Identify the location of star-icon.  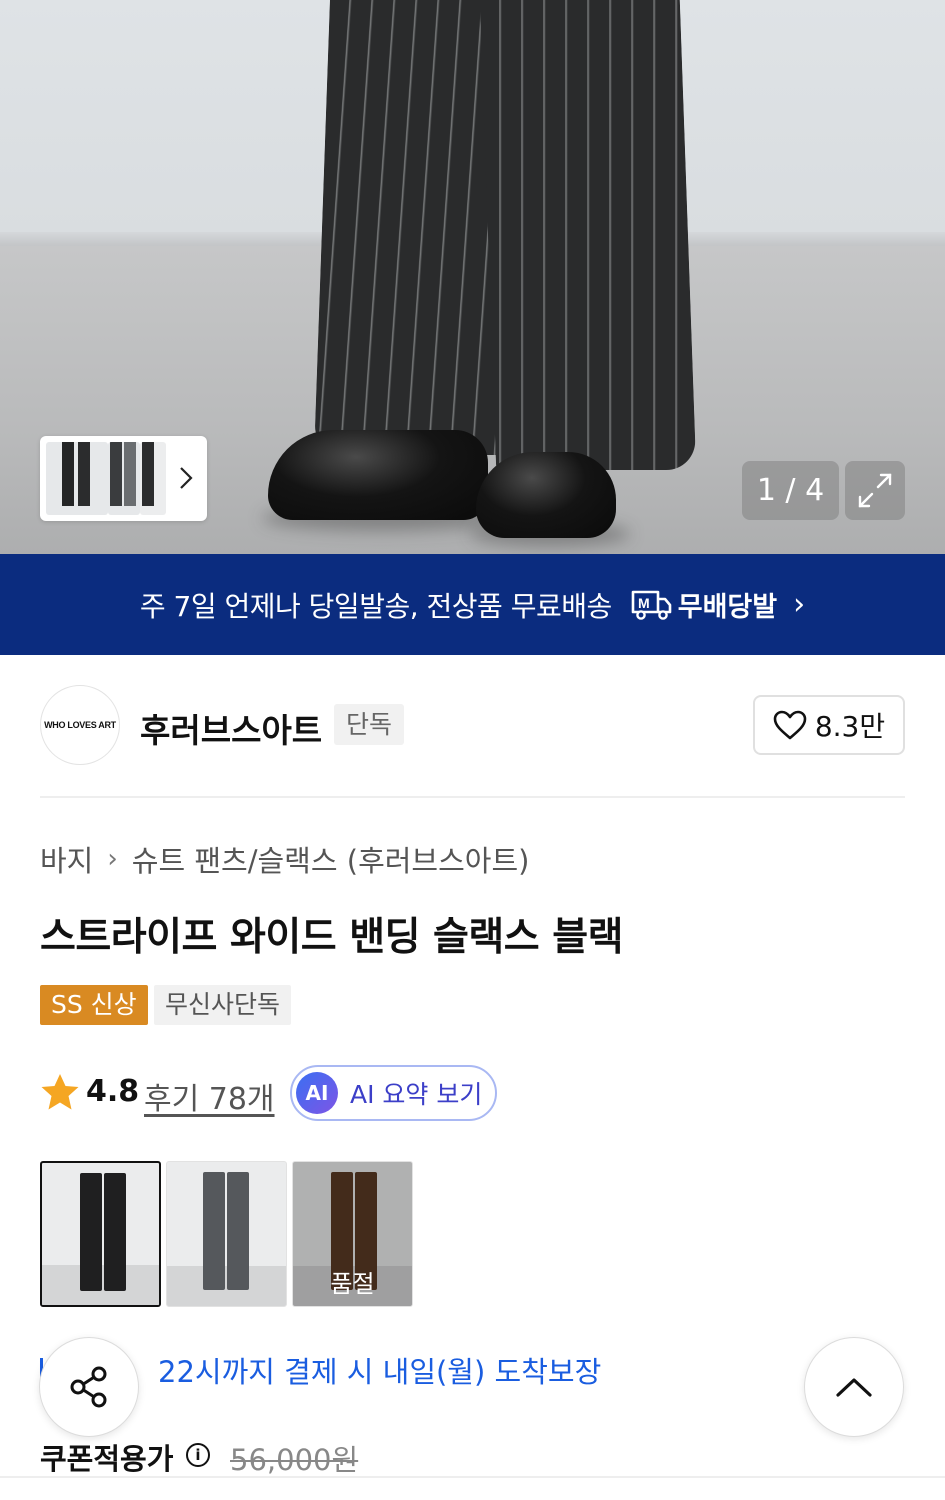
(60, 1092).